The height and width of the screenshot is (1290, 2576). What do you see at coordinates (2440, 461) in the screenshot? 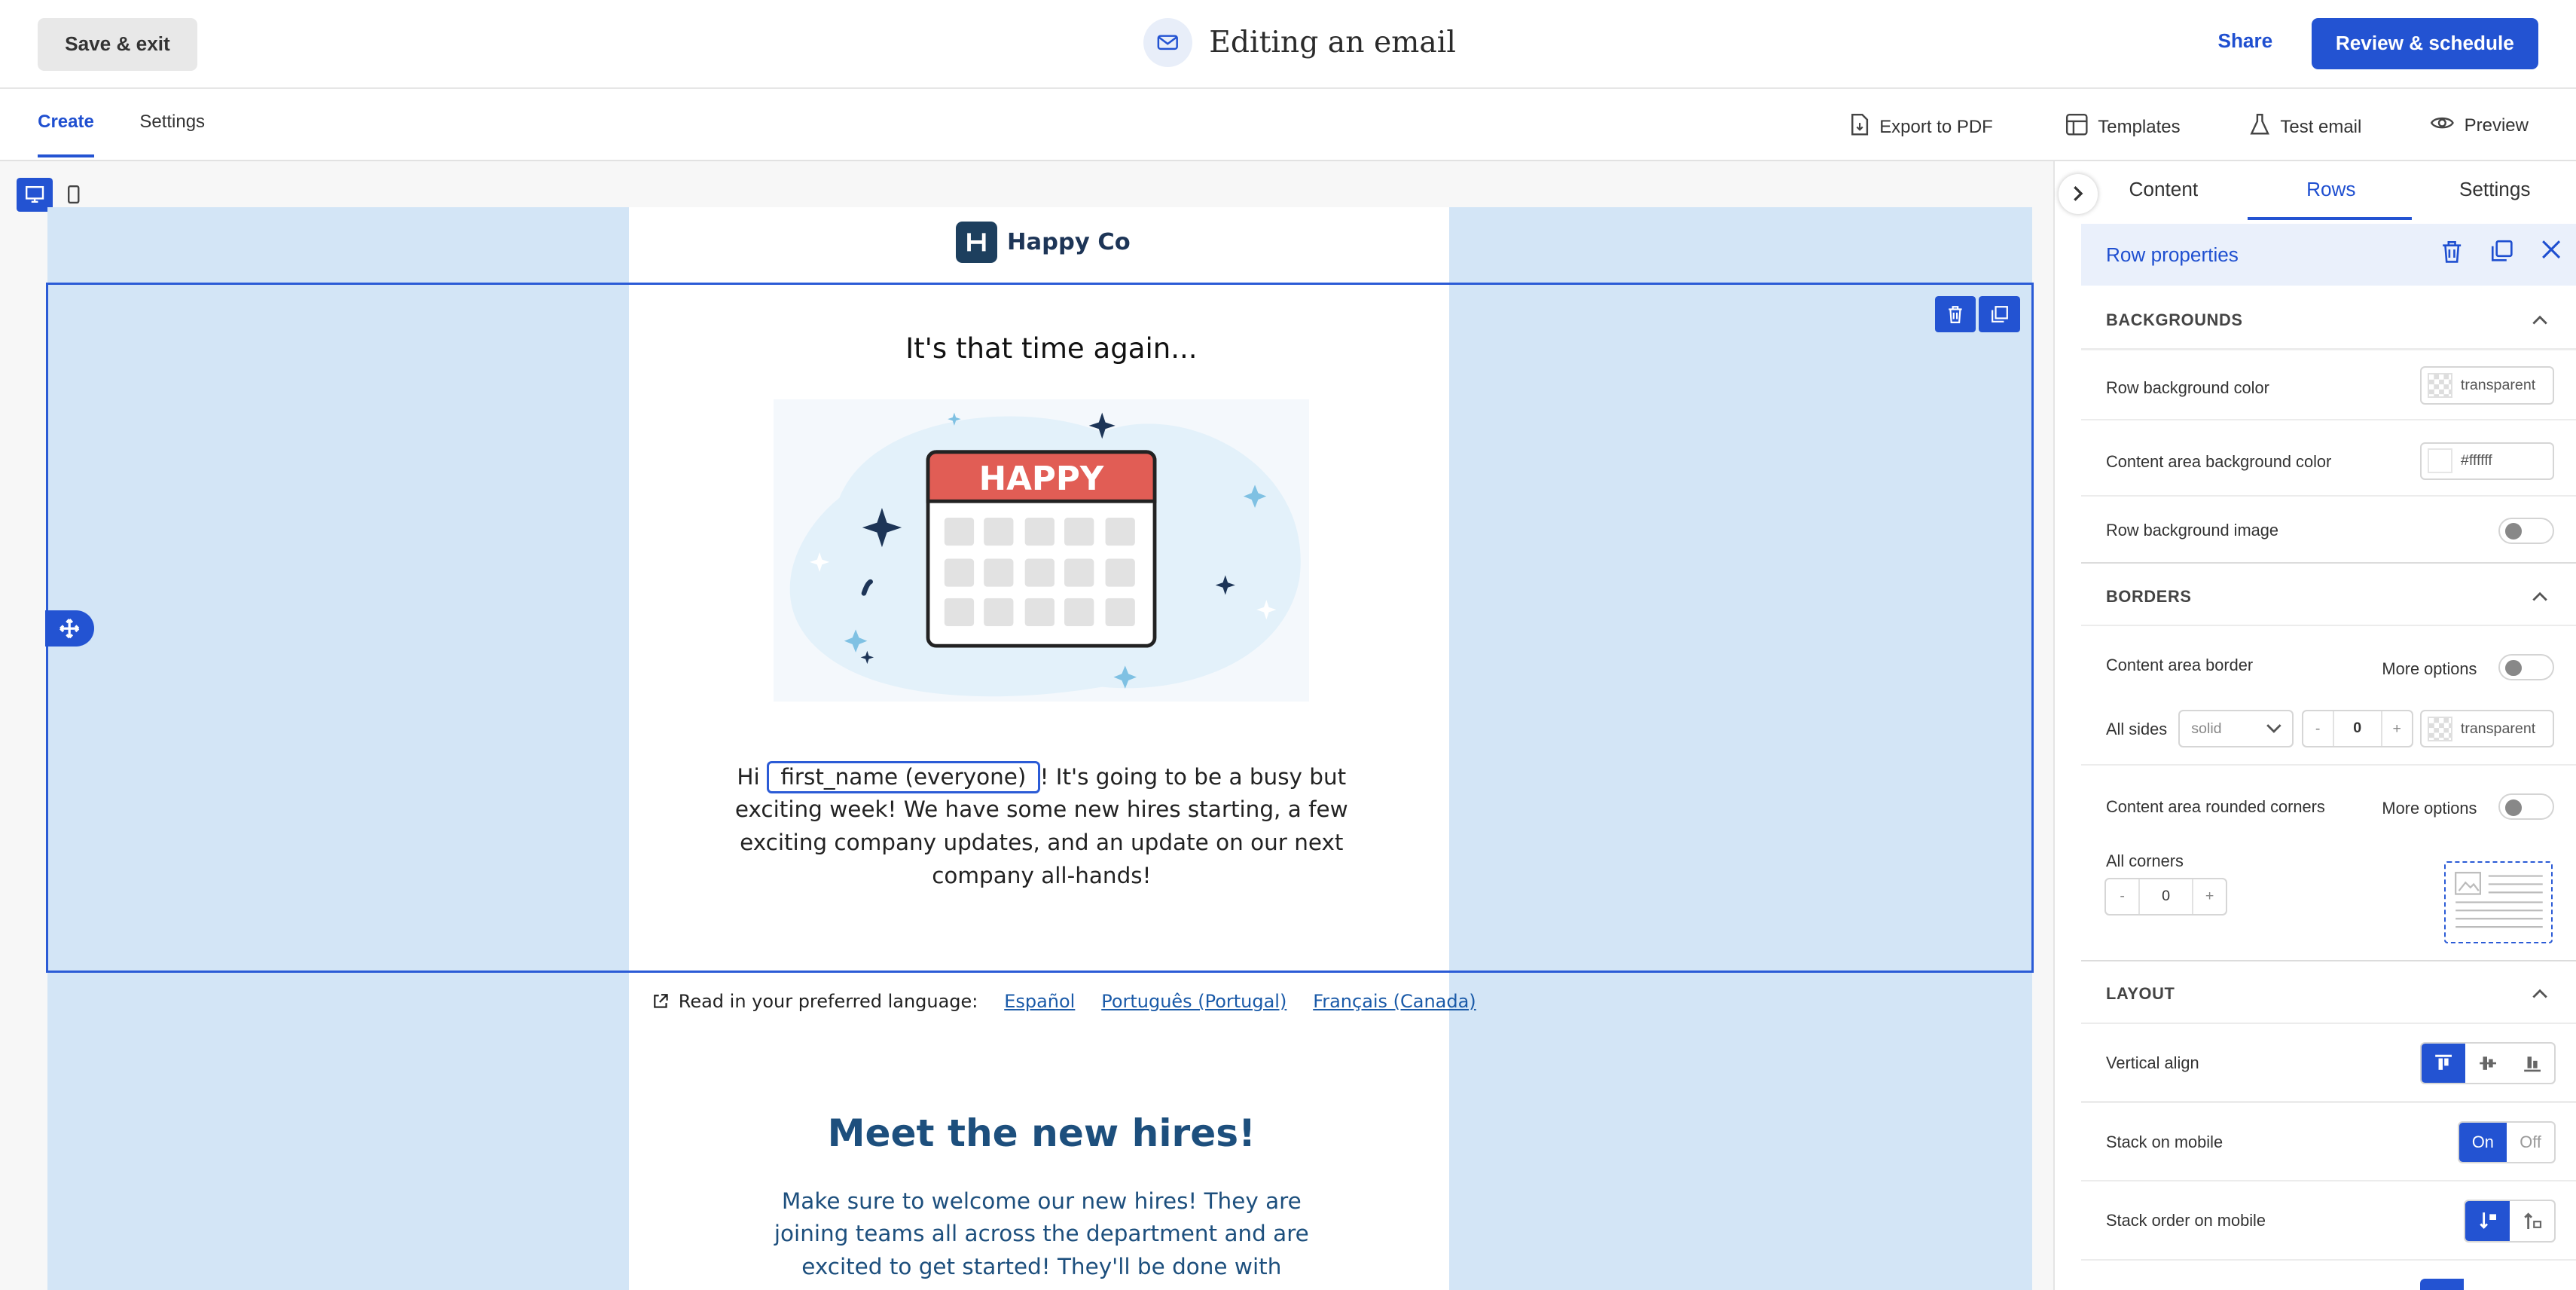
I see `white-swatch` at bounding box center [2440, 461].